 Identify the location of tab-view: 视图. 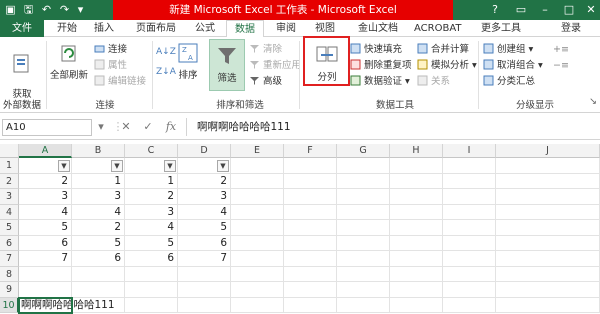
(325, 28).